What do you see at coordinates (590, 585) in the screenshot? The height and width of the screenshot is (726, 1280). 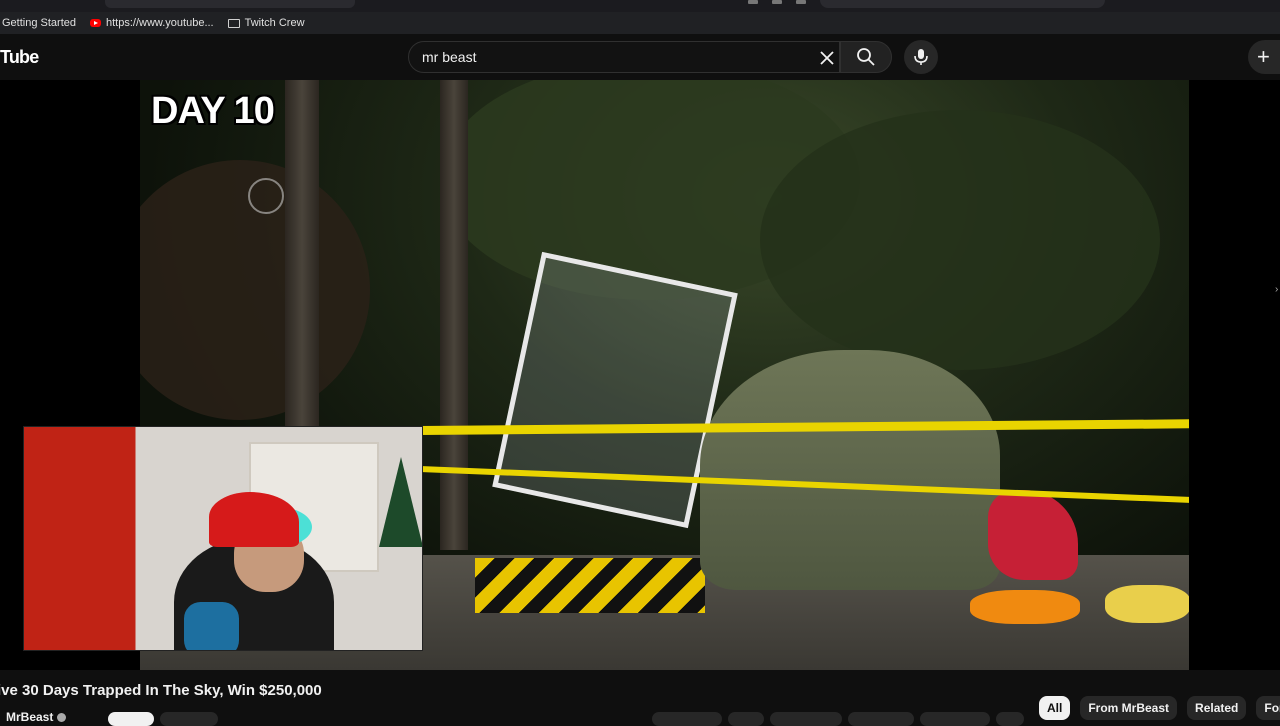 I see `hazard-base` at bounding box center [590, 585].